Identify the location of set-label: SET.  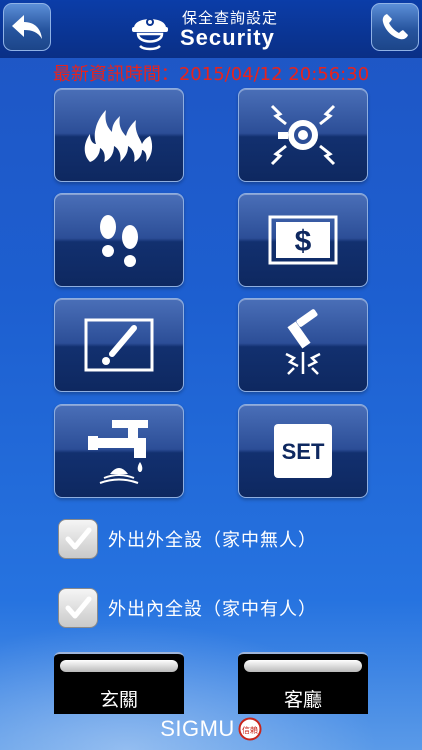
(303, 451).